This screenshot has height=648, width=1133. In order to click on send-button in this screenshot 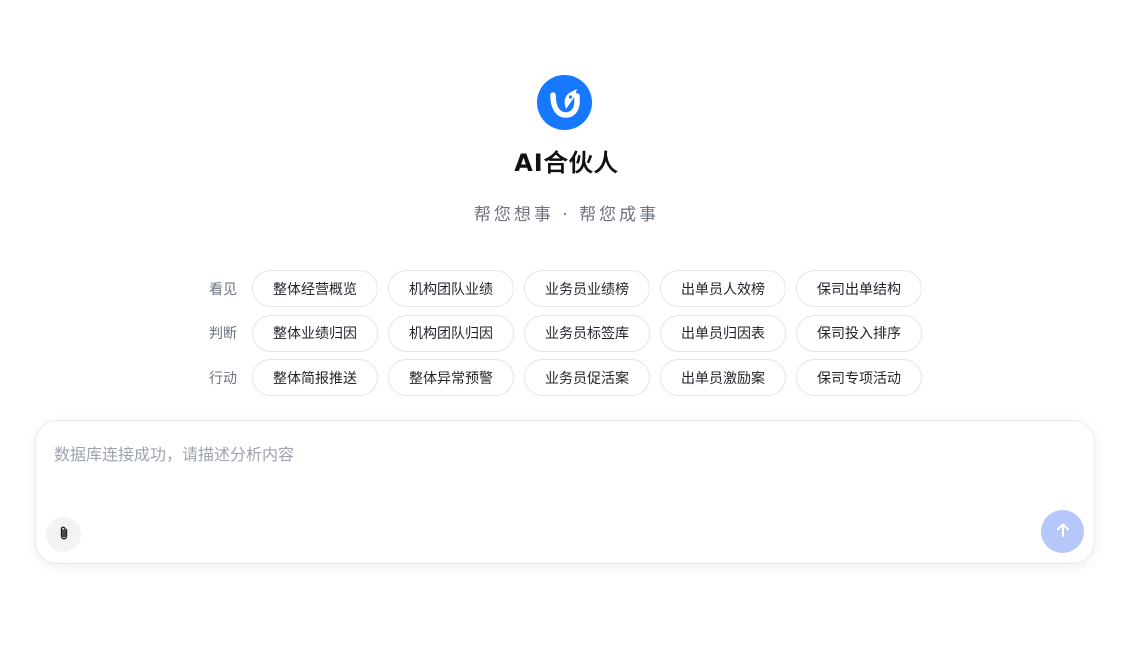, I will do `click(1062, 531)`.